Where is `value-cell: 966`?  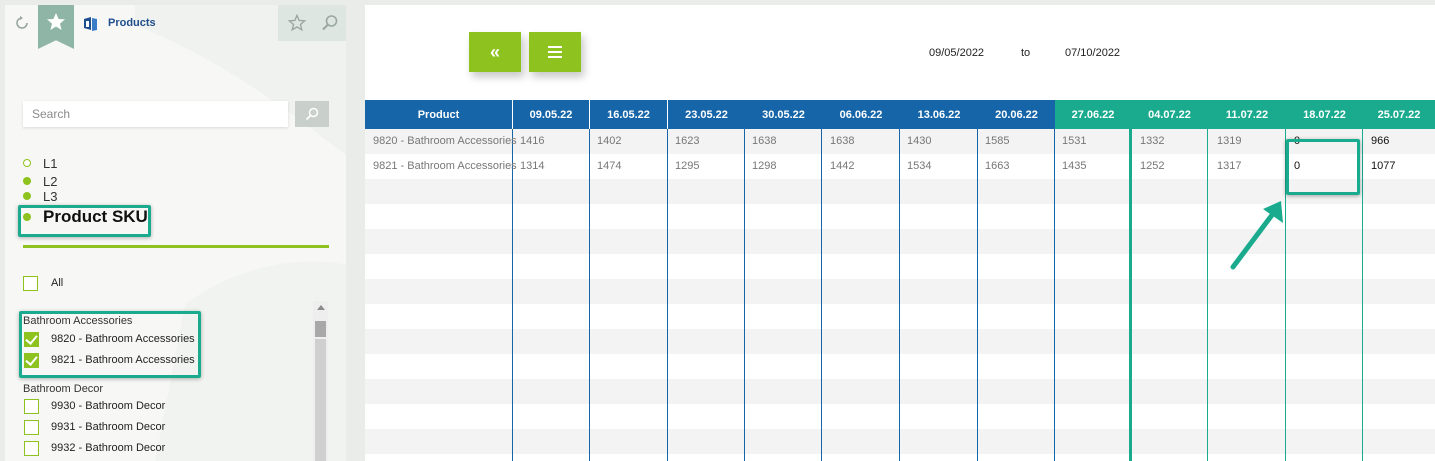
value-cell: 966 is located at coordinates (1380, 141).